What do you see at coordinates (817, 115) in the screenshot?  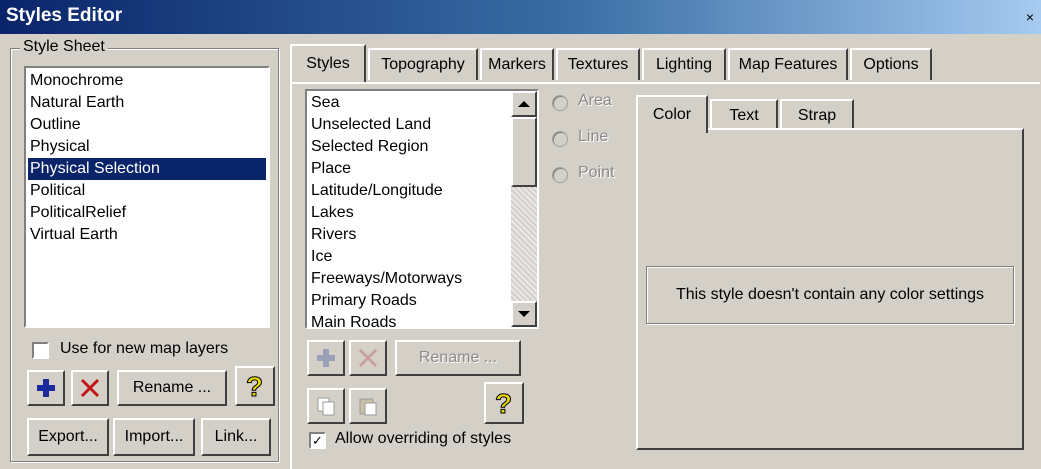 I see `inner-tab-strap: Strap` at bounding box center [817, 115].